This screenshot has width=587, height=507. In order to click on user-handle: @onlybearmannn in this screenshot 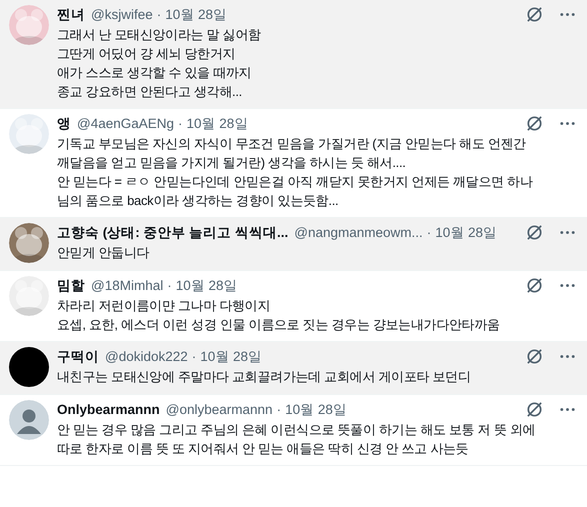, I will do `click(219, 409)`.